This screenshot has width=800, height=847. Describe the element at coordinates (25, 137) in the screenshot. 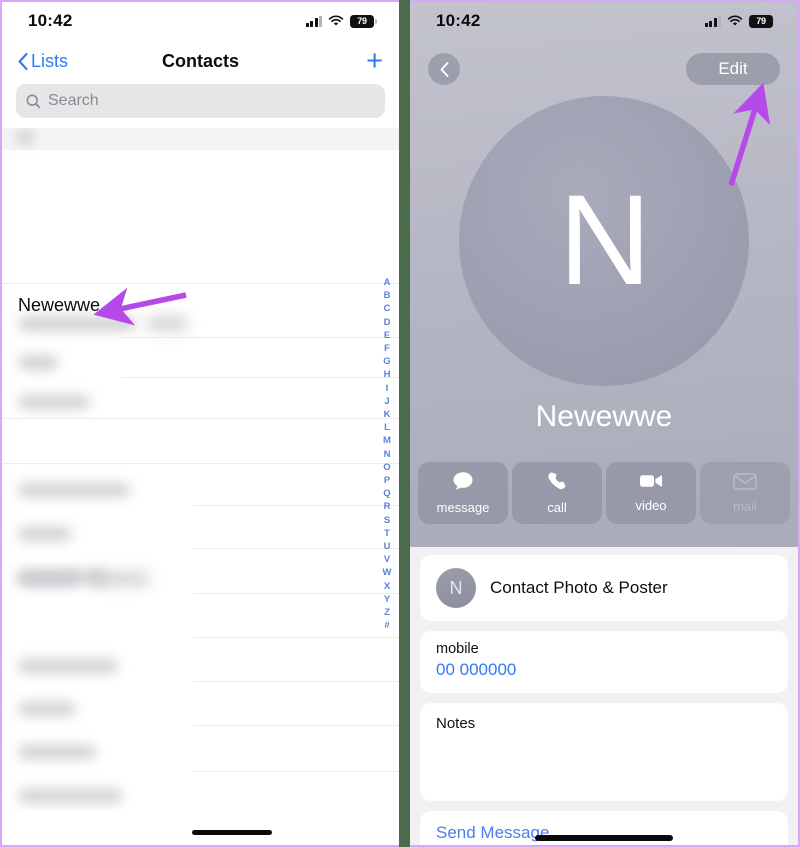

I see `blurred-section-letter` at that location.